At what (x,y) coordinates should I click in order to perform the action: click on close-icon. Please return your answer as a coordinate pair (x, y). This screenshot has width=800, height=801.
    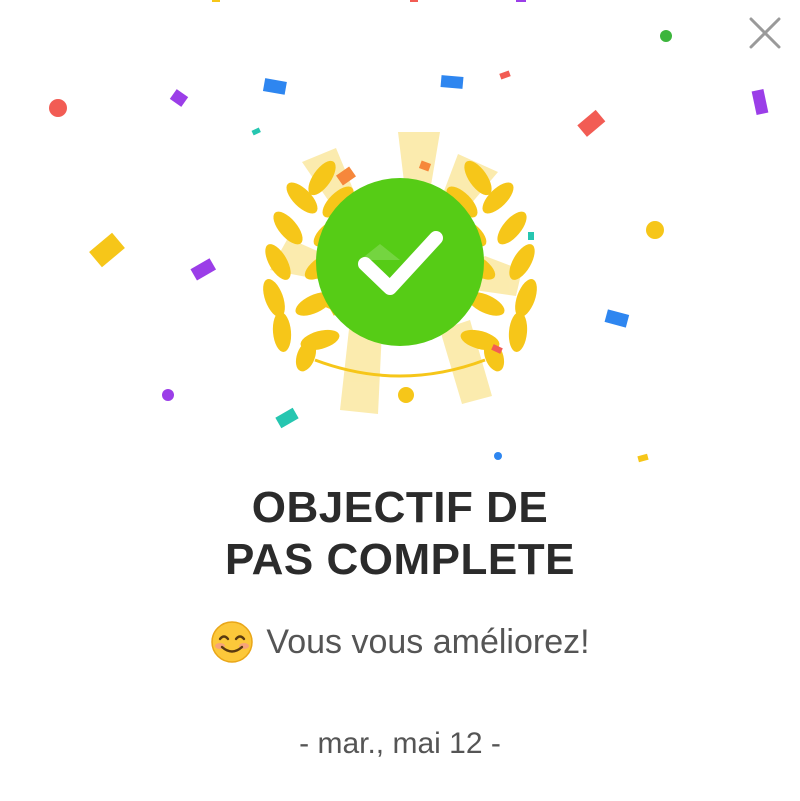
    Looking at the image, I should click on (765, 33).